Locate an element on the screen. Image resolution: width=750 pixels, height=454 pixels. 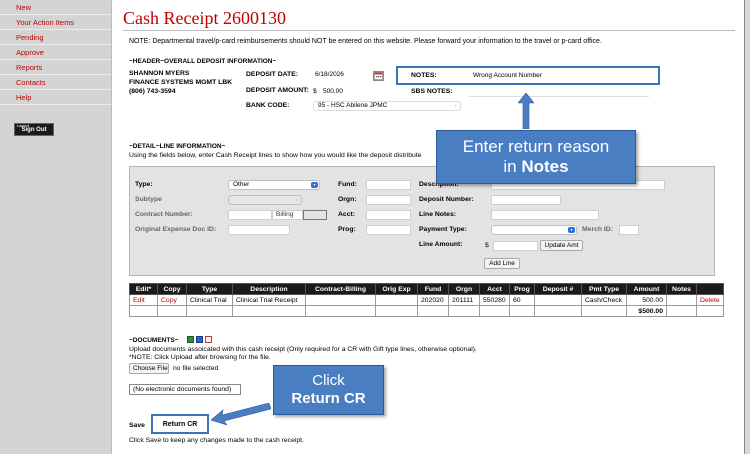
add-line-button: Add Line is located at coordinates (502, 263).